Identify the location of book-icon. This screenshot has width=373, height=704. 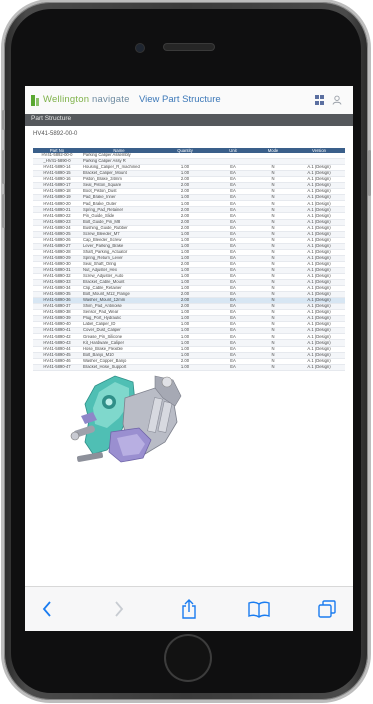
(259, 609).